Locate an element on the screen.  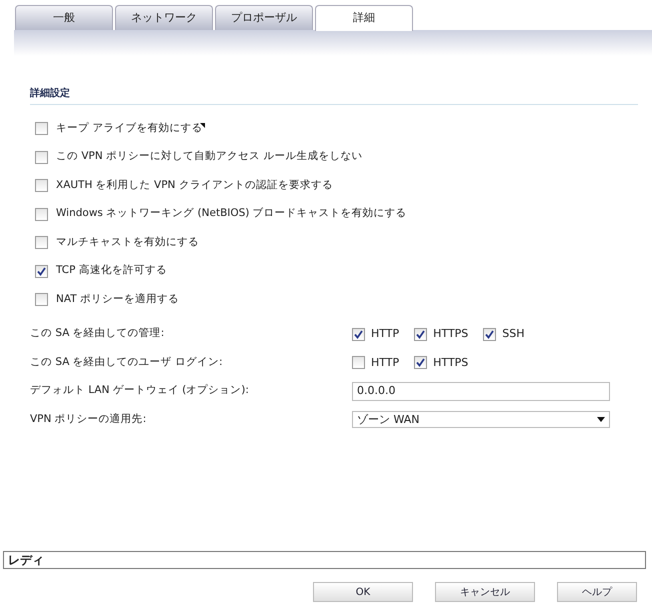
option-label: NAT ポリシーを適用する is located at coordinates (117, 299).